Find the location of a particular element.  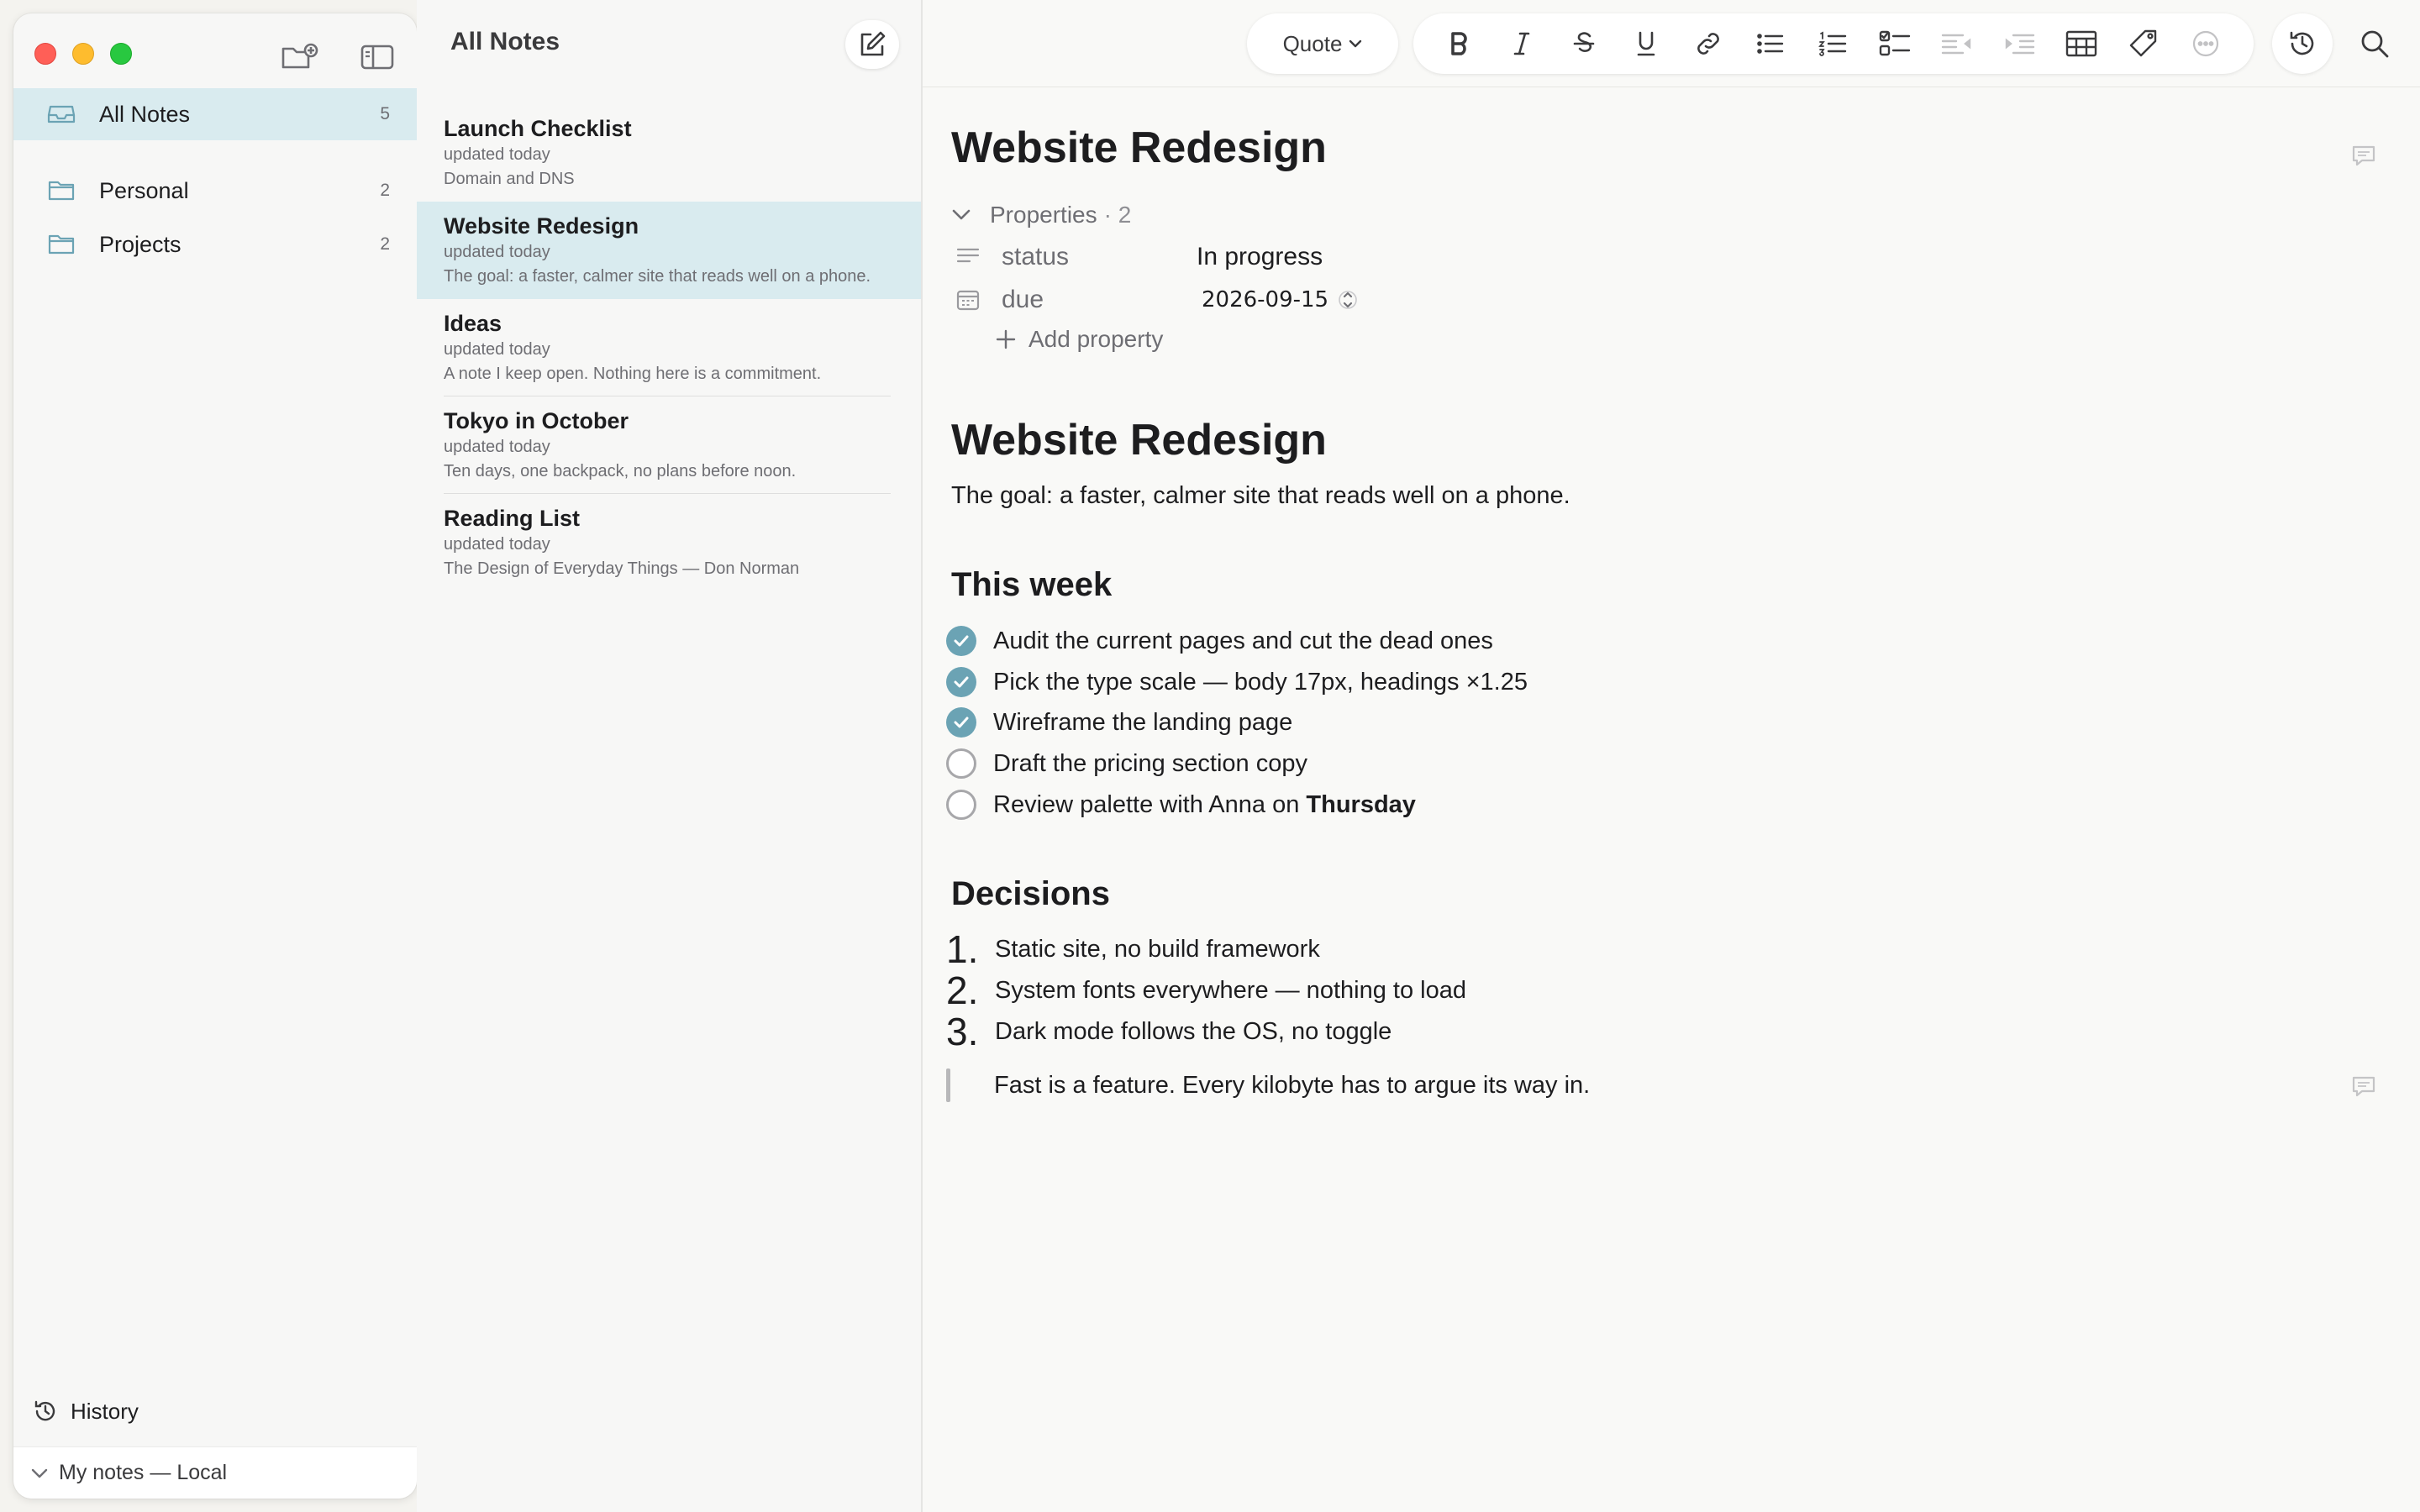

link-button is located at coordinates (1708, 43).